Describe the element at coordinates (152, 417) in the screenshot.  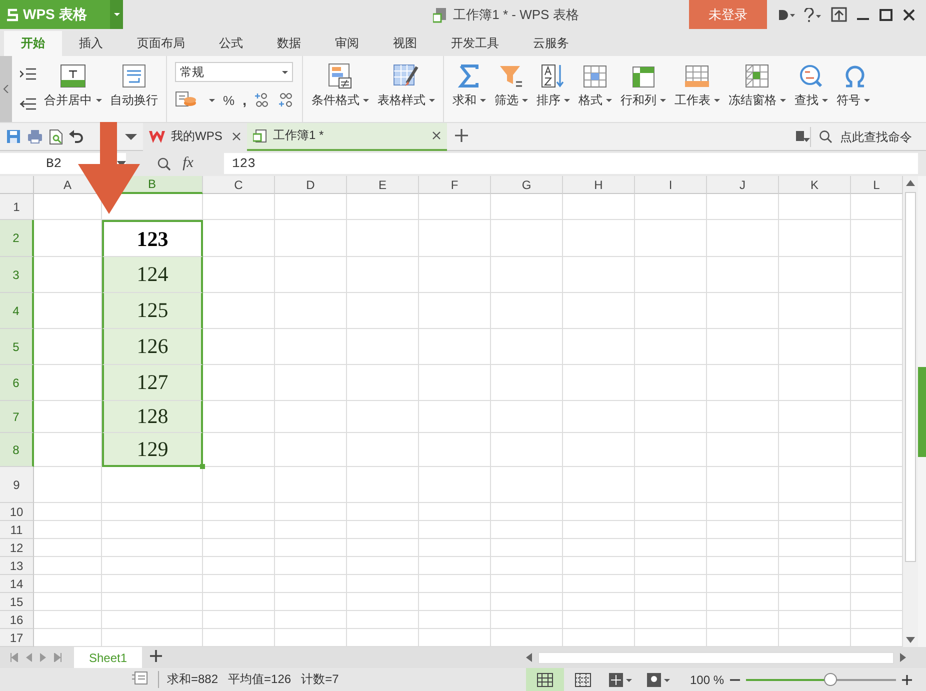
I see `table-cell: 128` at that location.